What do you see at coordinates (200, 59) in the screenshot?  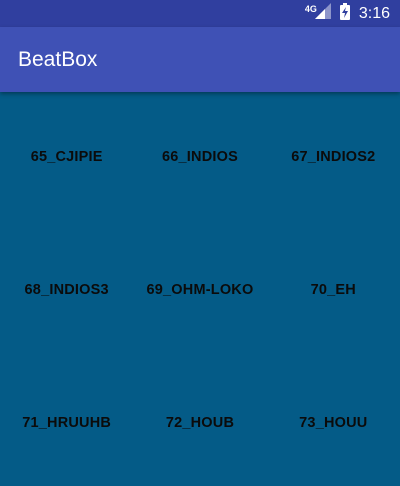 I see `app-toolbar: BeatBox` at bounding box center [200, 59].